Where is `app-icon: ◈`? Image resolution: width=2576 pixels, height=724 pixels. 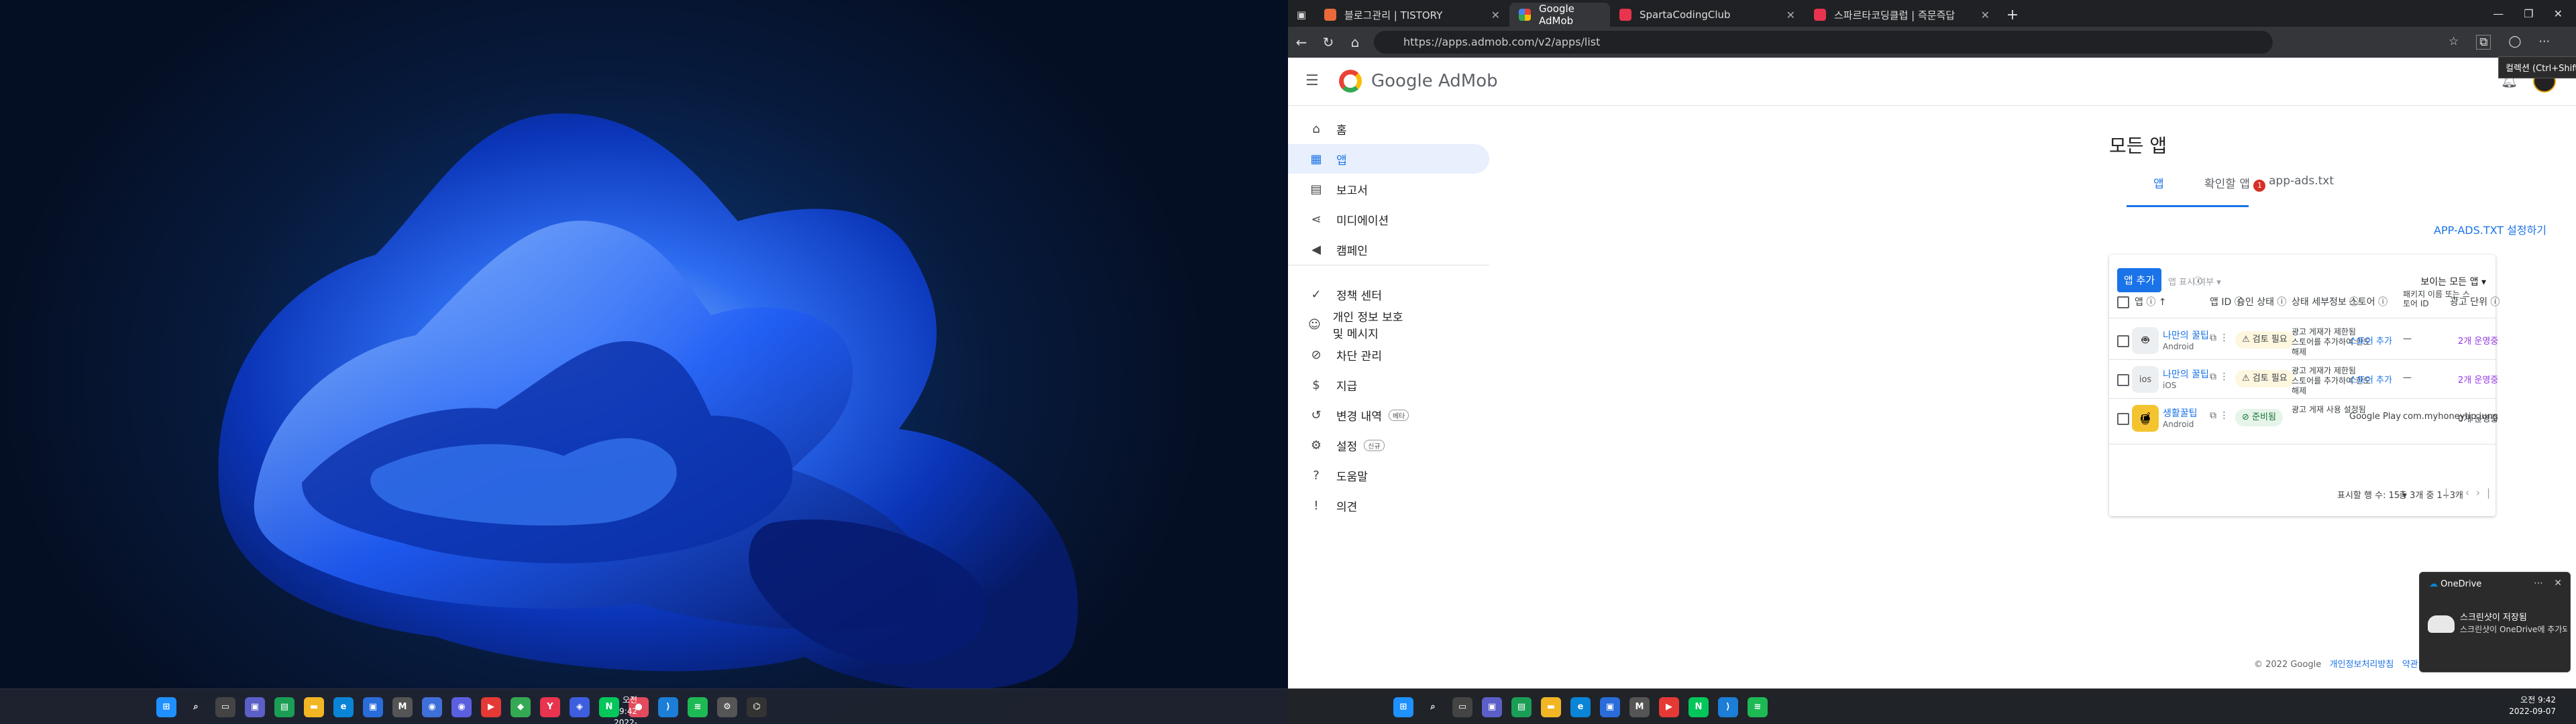
app-icon: ◈ is located at coordinates (580, 707).